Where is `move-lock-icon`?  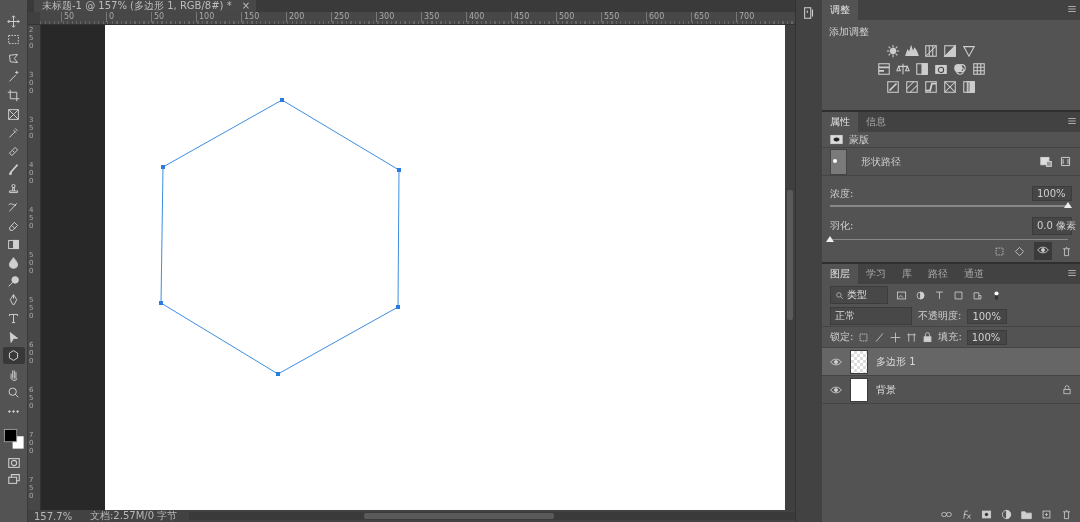
move-lock-icon is located at coordinates (896, 337).